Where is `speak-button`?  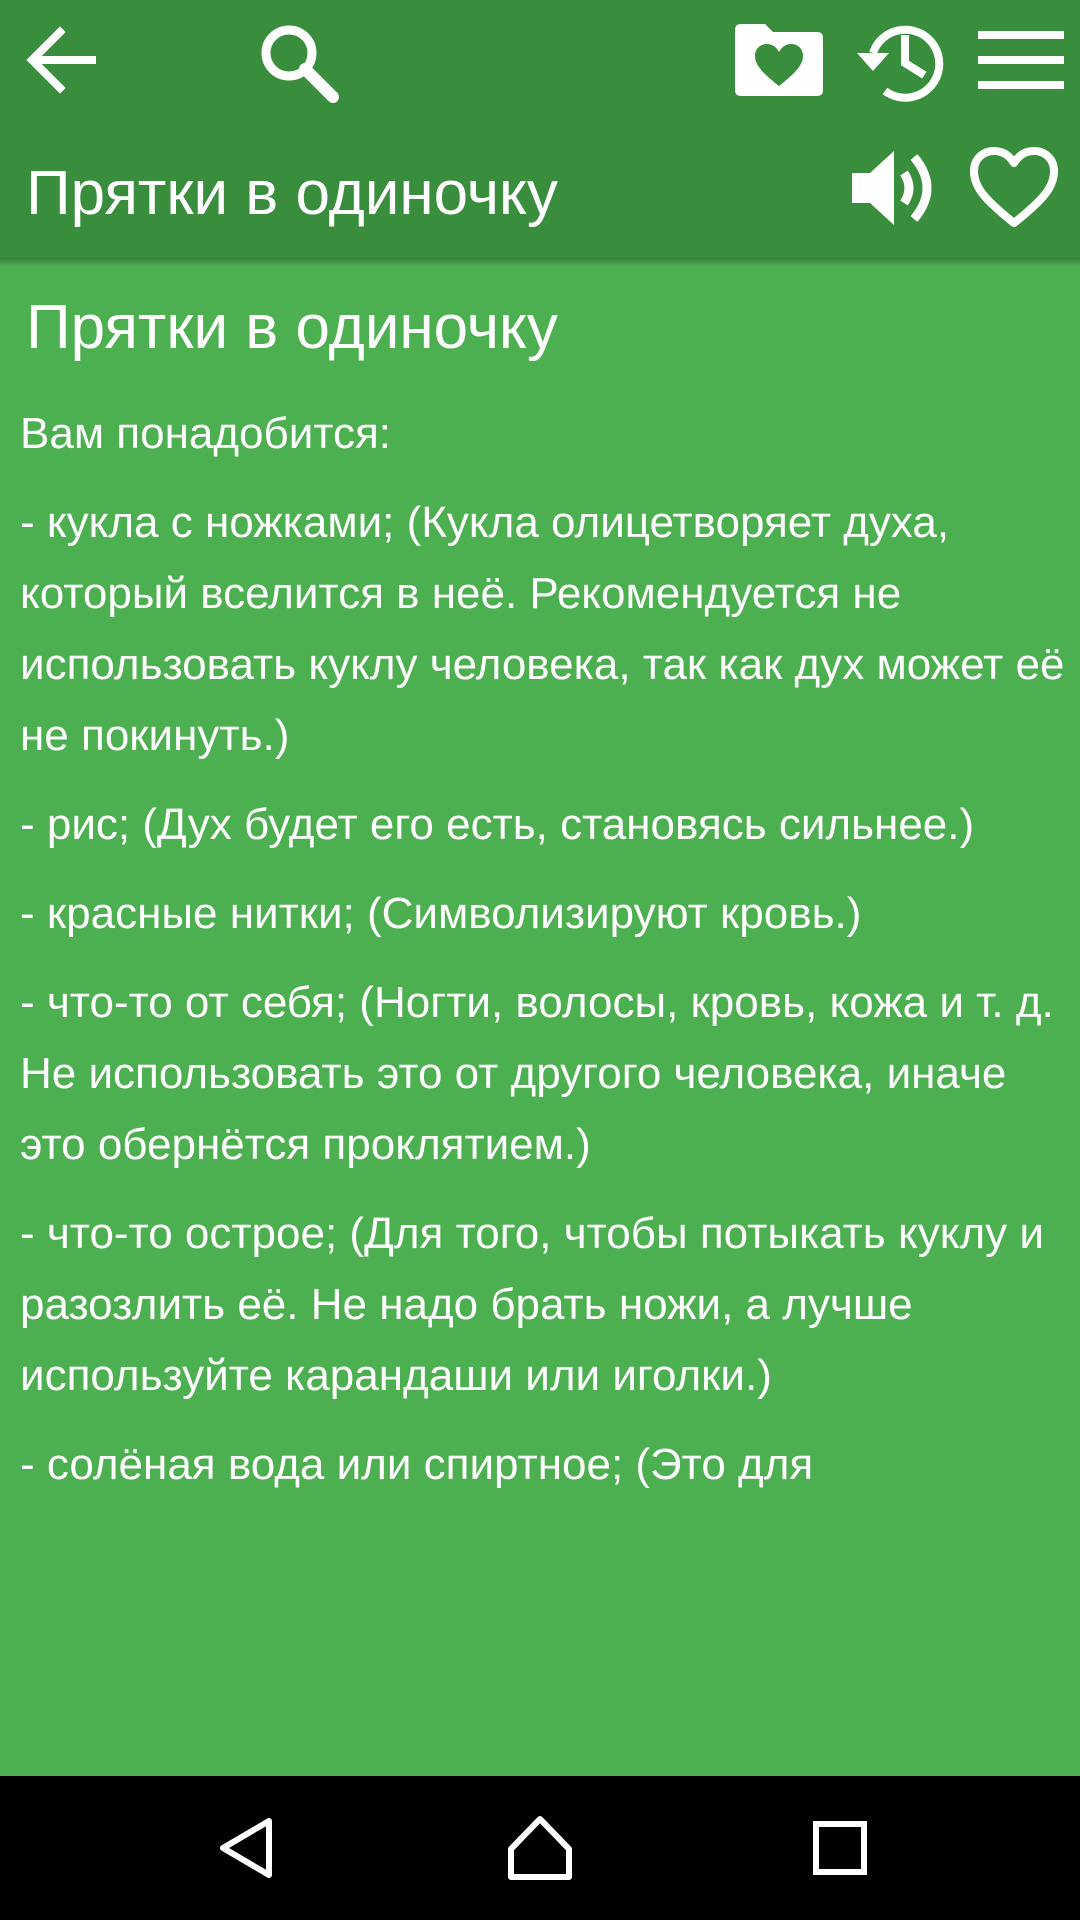 speak-button is located at coordinates (896, 188).